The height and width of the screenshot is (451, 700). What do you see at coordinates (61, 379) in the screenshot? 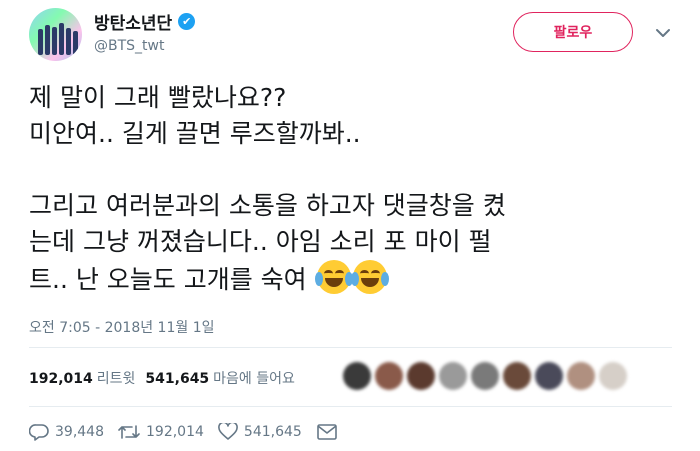
I see `retweets-count: 192,014` at bounding box center [61, 379].